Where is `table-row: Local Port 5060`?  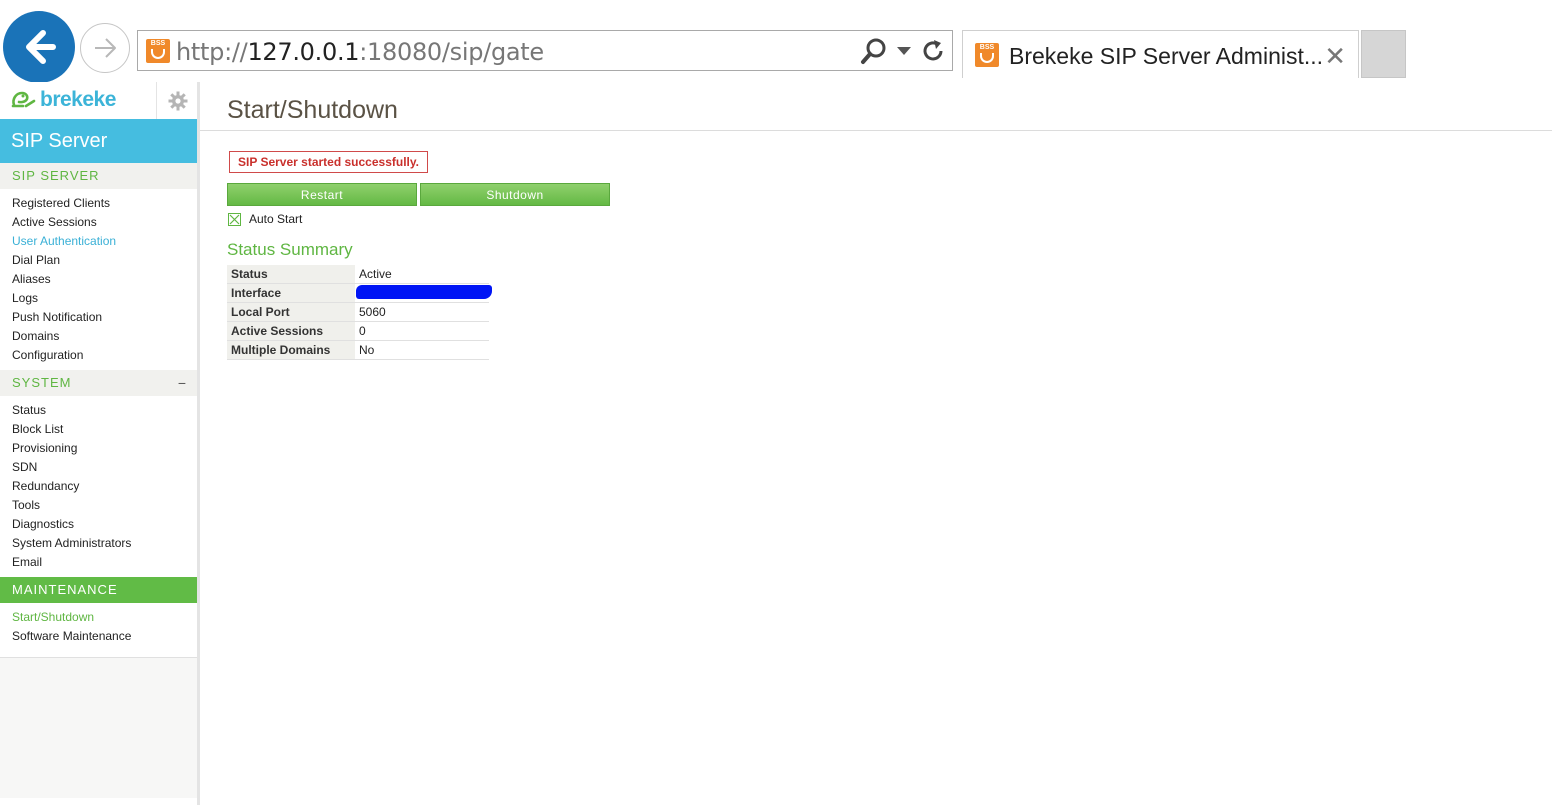
table-row: Local Port 5060 is located at coordinates (358, 312).